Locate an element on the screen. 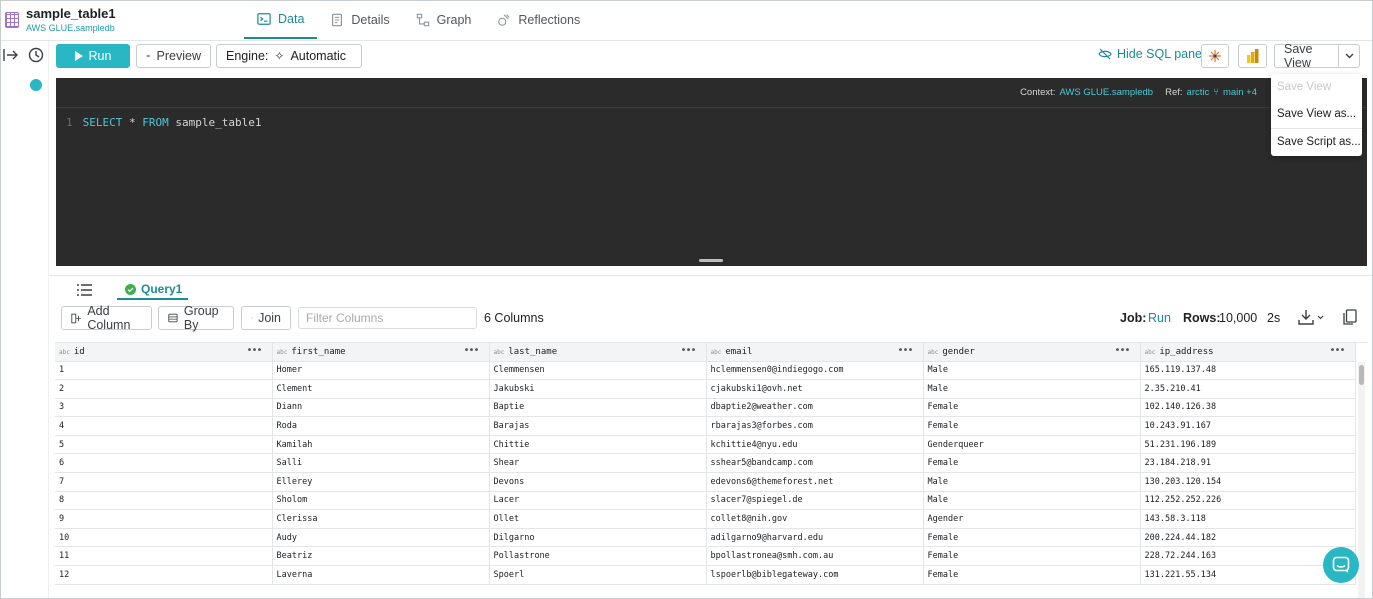 Image resolution: width=1373 pixels, height=599 pixels. column-header: abc ip_address ••• is located at coordinates (1248, 352).